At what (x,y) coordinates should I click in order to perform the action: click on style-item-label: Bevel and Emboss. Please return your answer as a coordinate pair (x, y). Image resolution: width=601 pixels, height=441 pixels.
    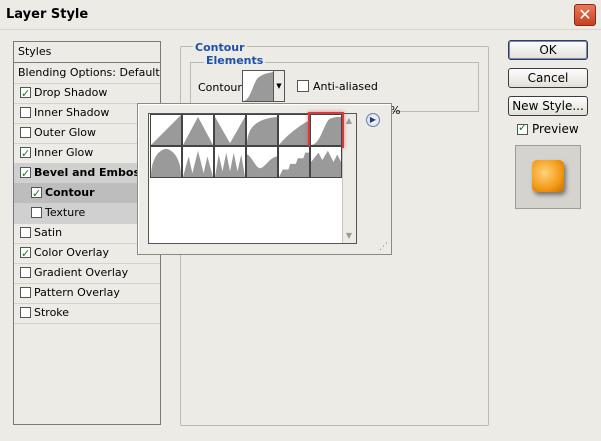
    Looking at the image, I should click on (90, 172).